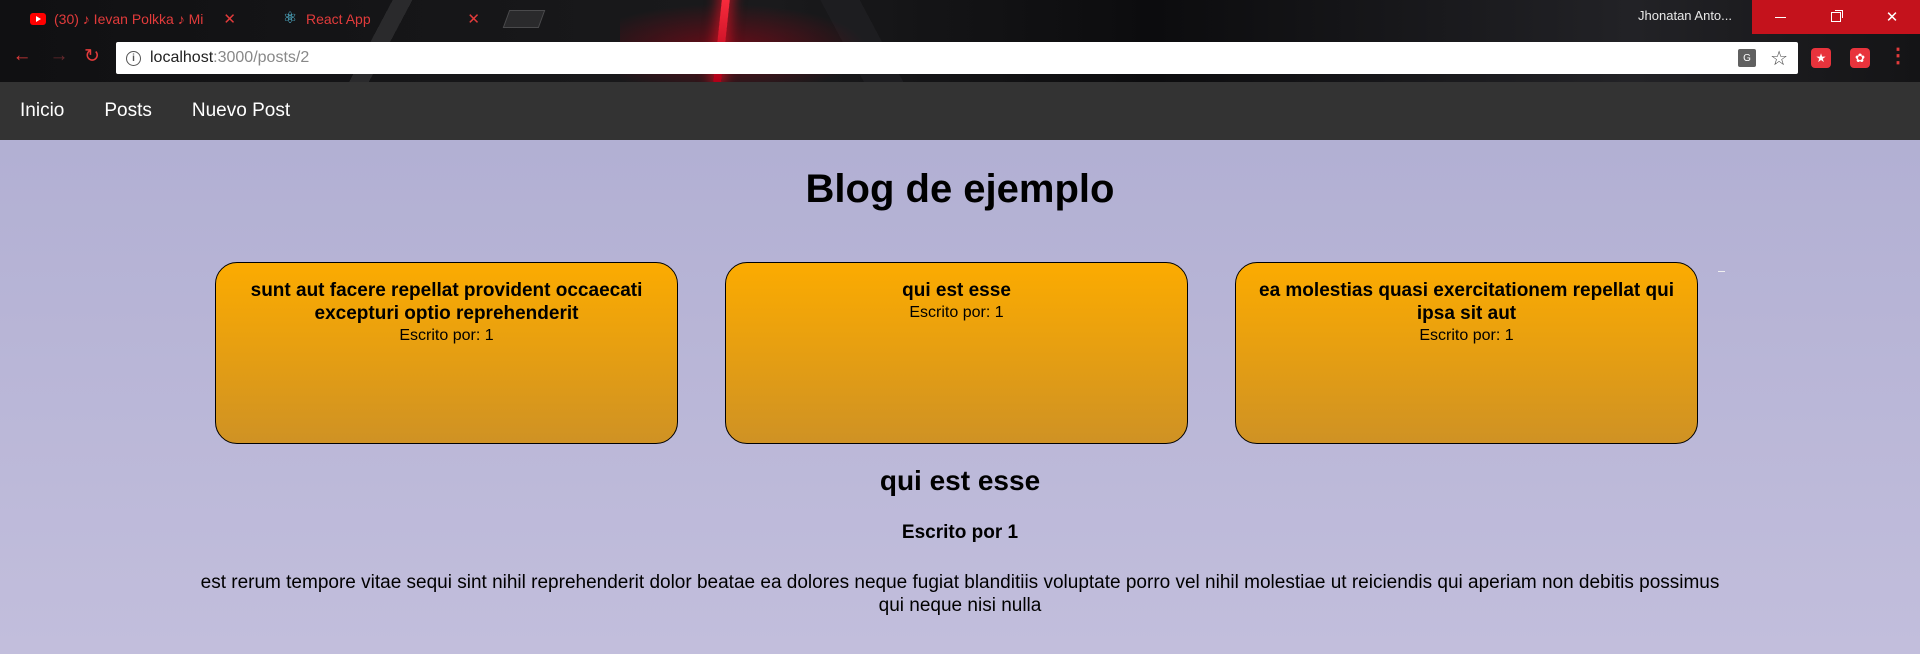  What do you see at coordinates (960, 532) in the screenshot?
I see `post-author: Escrito por 1` at bounding box center [960, 532].